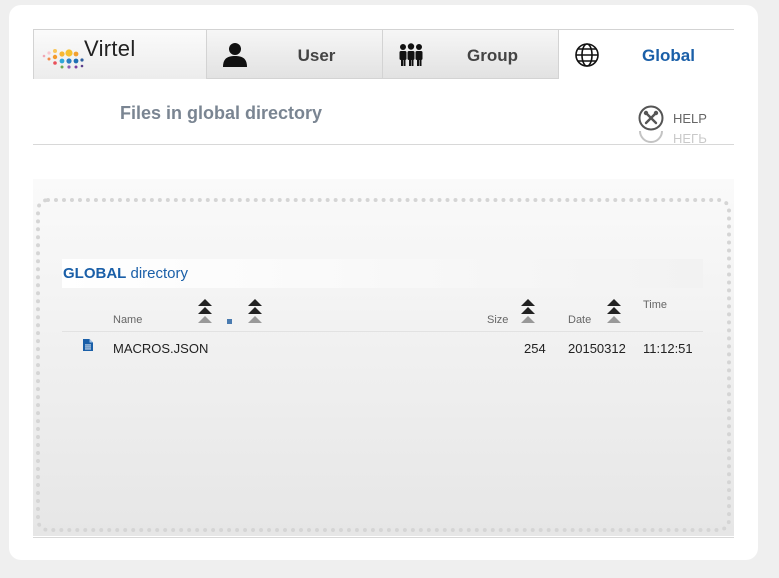 The height and width of the screenshot is (578, 779). I want to click on page-title: Files in global directory, so click(221, 113).